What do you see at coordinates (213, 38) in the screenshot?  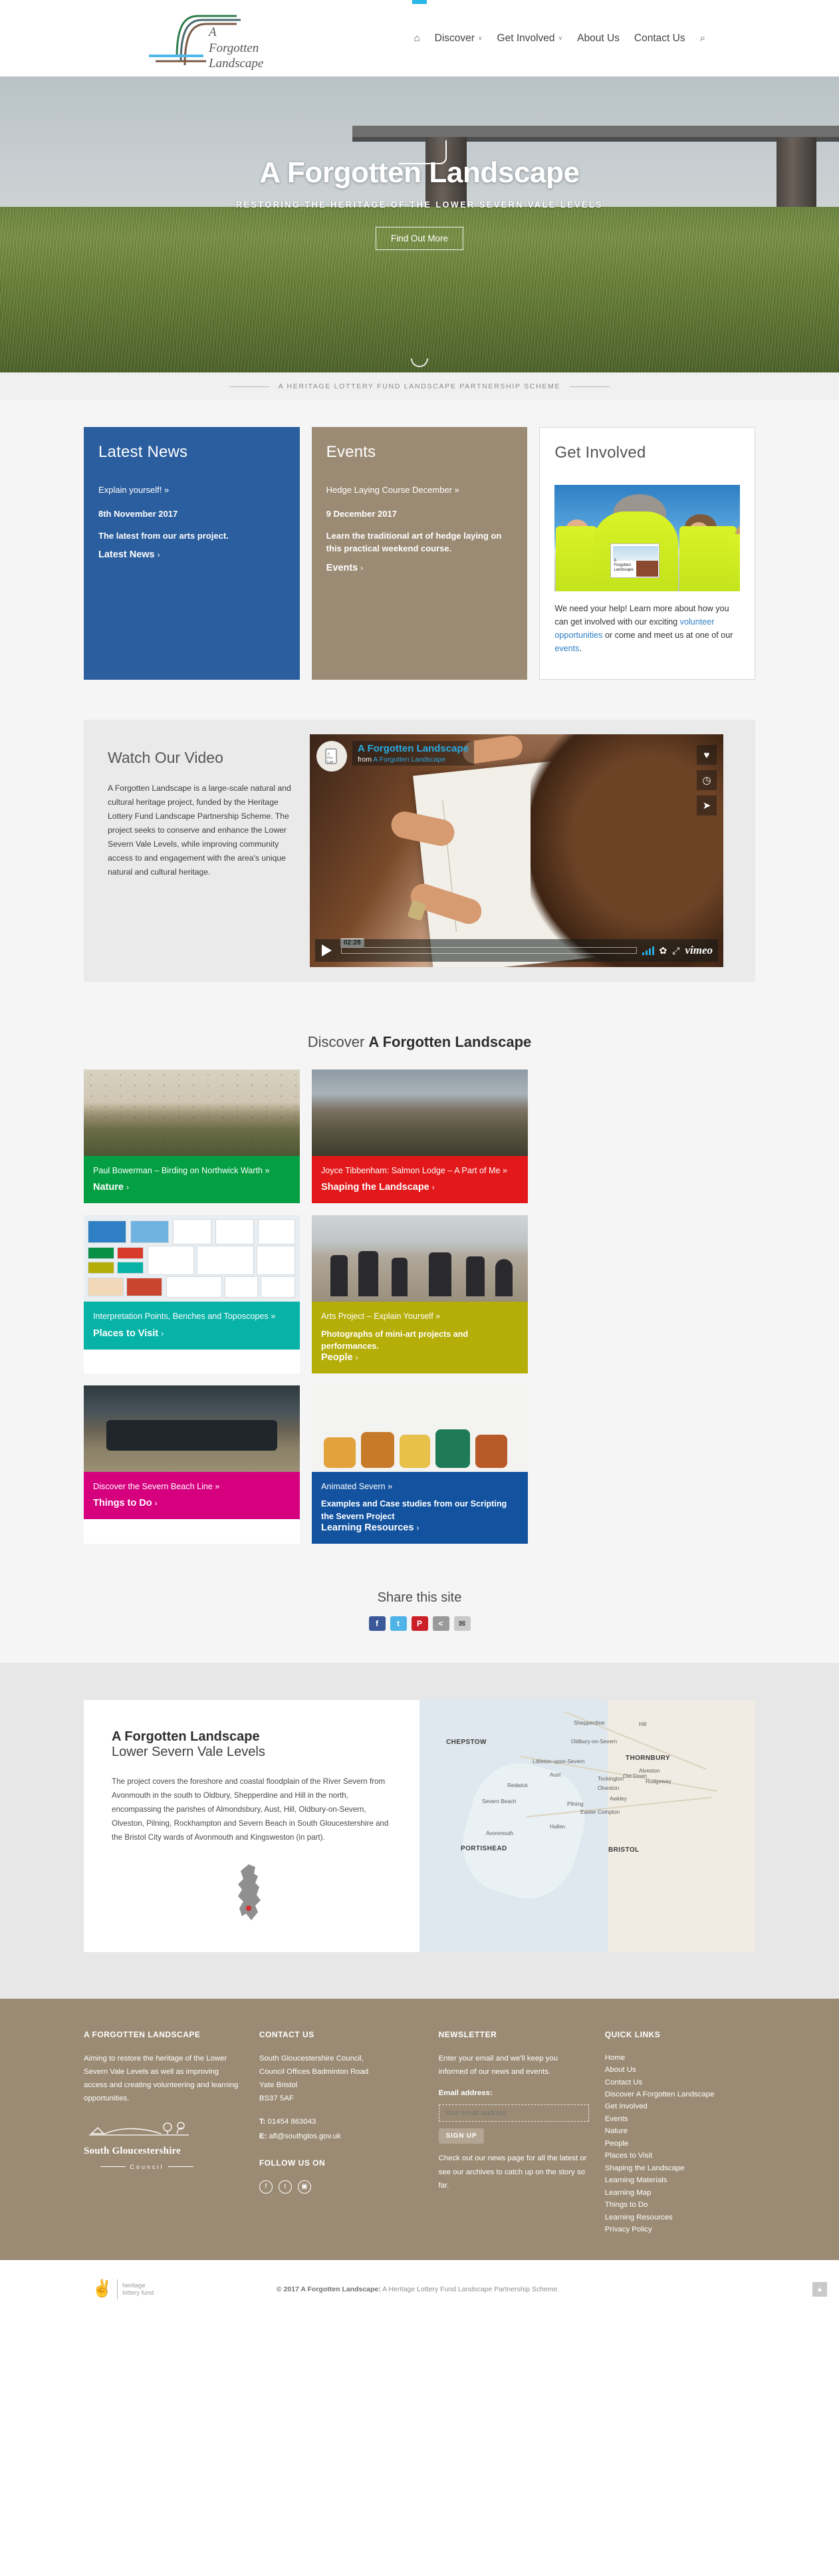 I see `site-logo: A Forgotten Landscape` at bounding box center [213, 38].